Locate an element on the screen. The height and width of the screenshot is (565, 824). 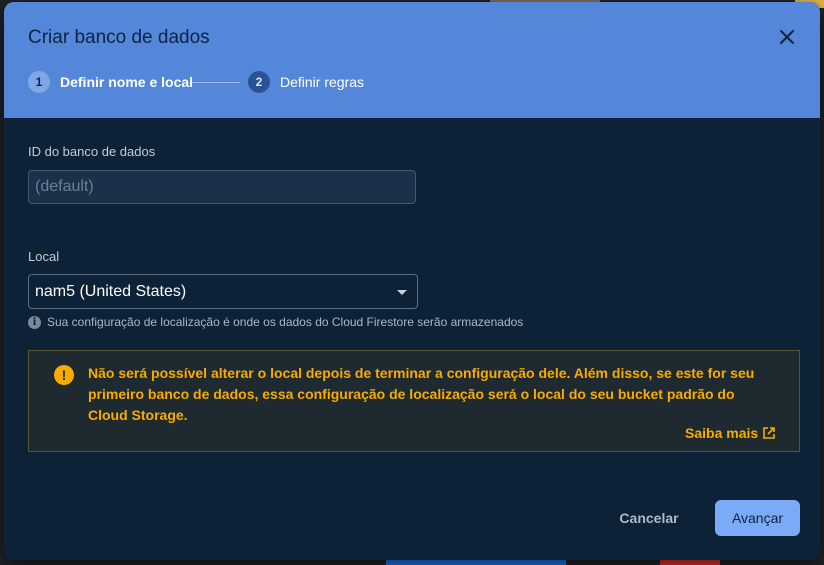
location-select: nam5 (United States) is located at coordinates (223, 291).